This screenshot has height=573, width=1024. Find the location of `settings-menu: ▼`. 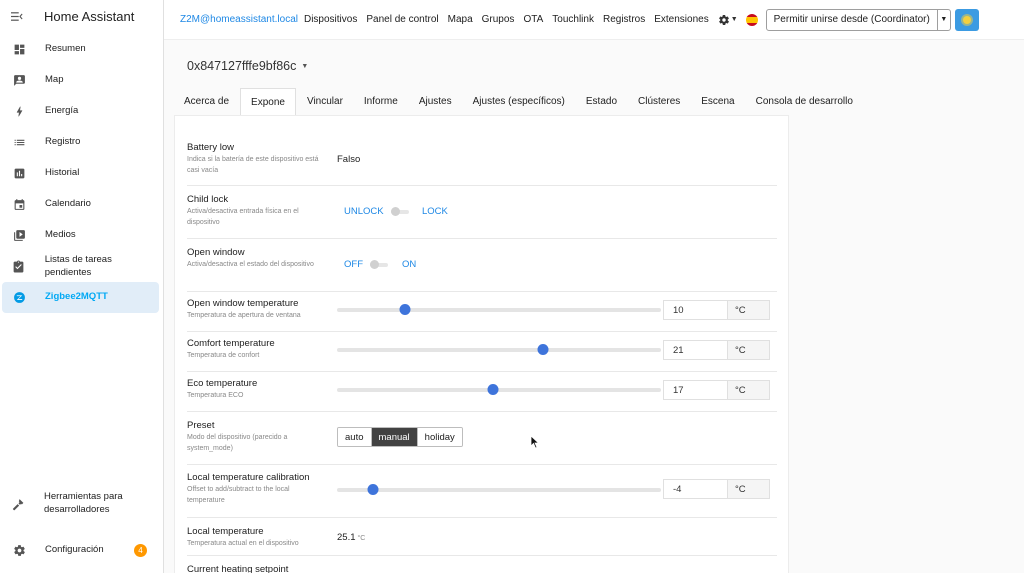

settings-menu: ▼ is located at coordinates (728, 20).